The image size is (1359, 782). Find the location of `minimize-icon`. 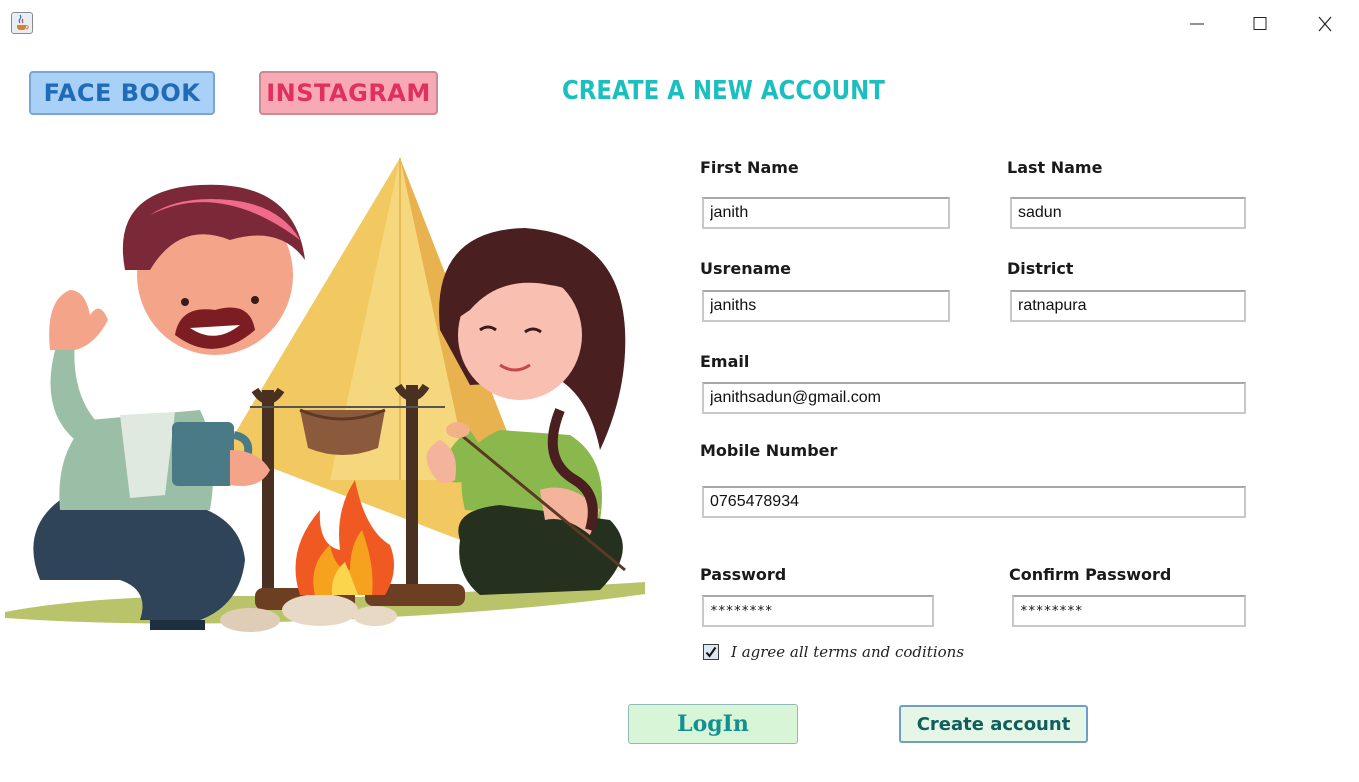

minimize-icon is located at coordinates (1197, 24).